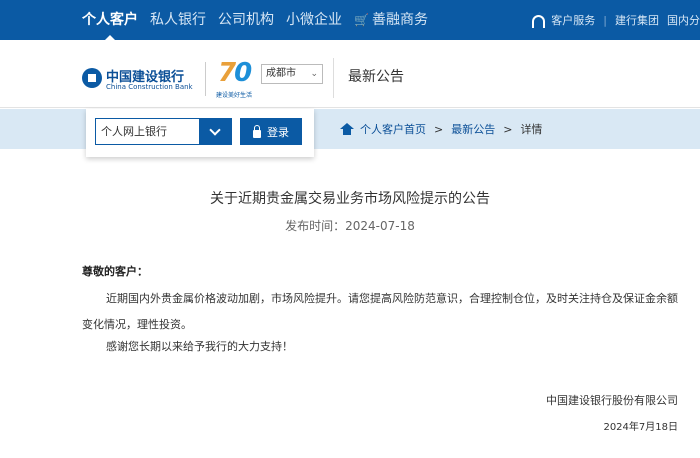 Image resolution: width=700 pixels, height=458 pixels. I want to click on anniversary-logo: 70, so click(235, 73).